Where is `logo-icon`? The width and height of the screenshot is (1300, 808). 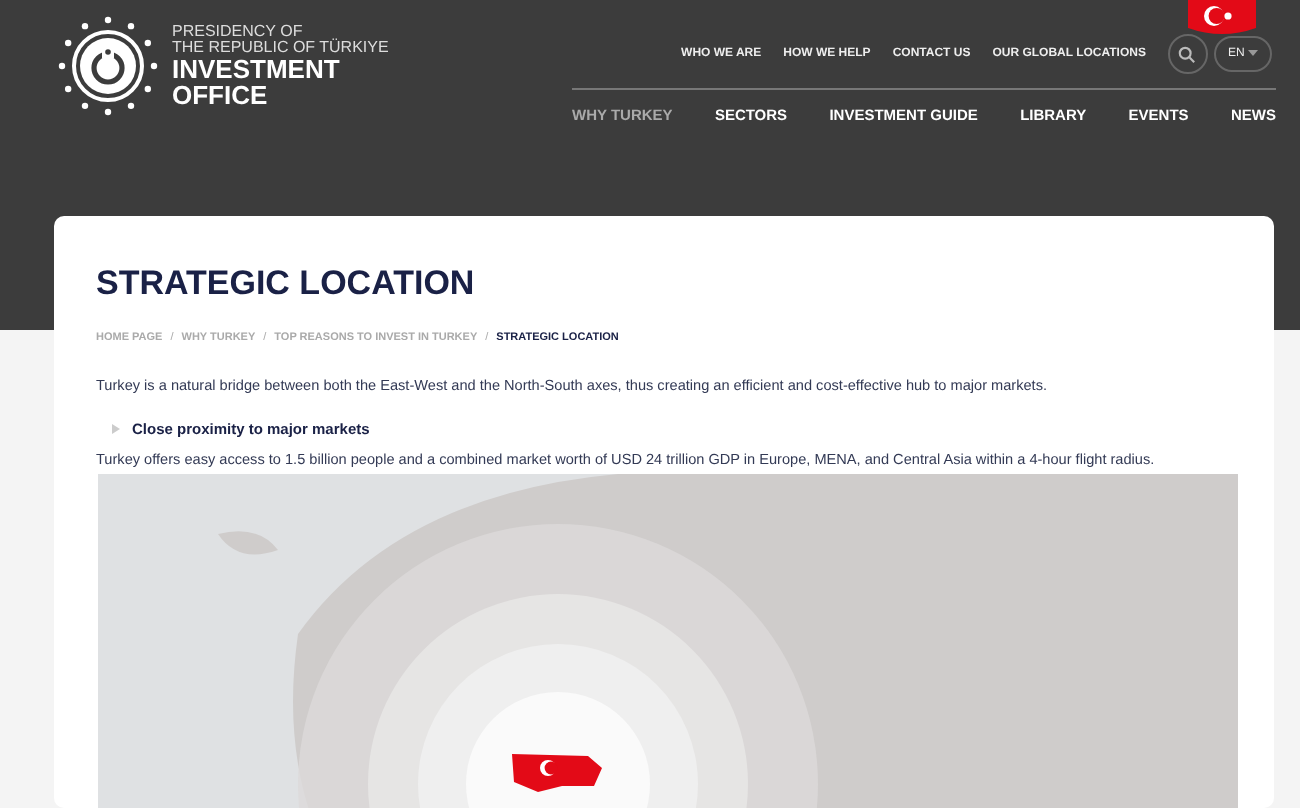
logo-icon is located at coordinates (108, 66).